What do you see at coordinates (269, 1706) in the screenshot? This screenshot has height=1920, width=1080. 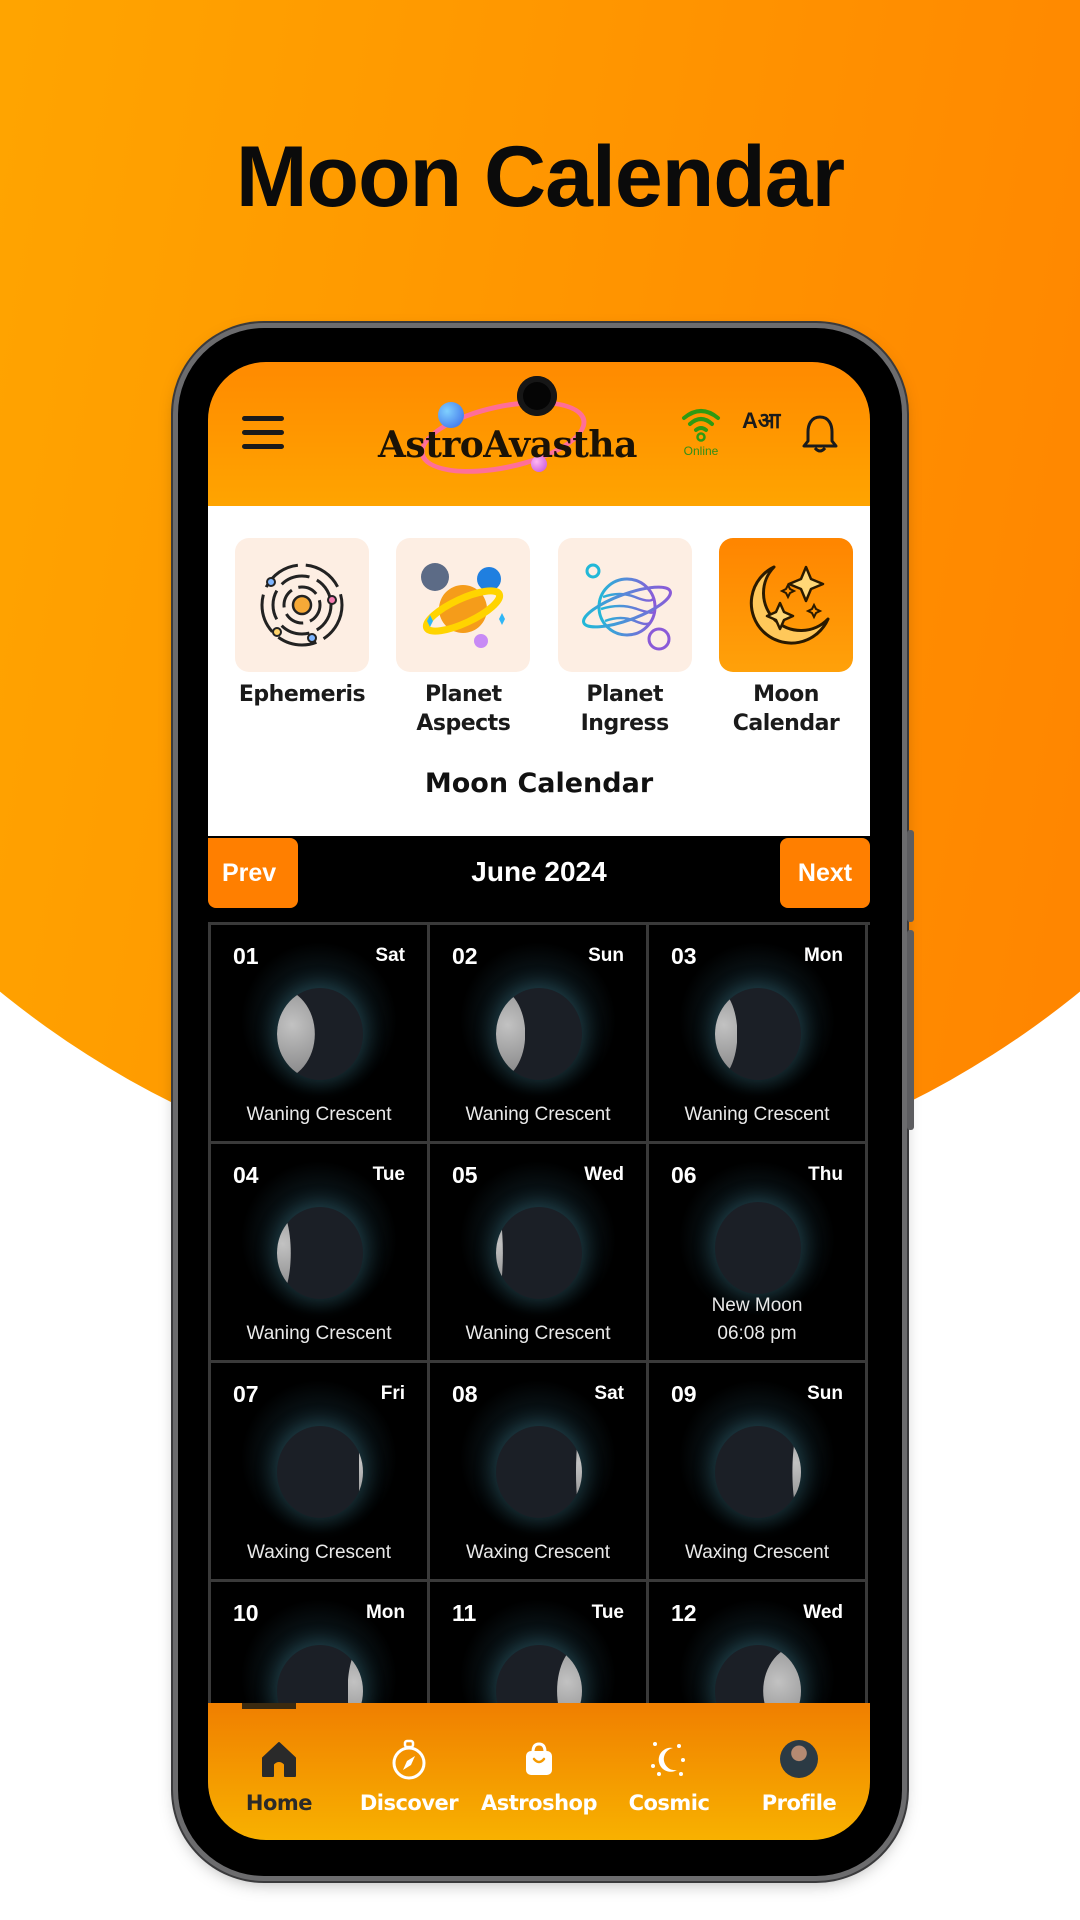 I see `active-tab-indicator` at bounding box center [269, 1706].